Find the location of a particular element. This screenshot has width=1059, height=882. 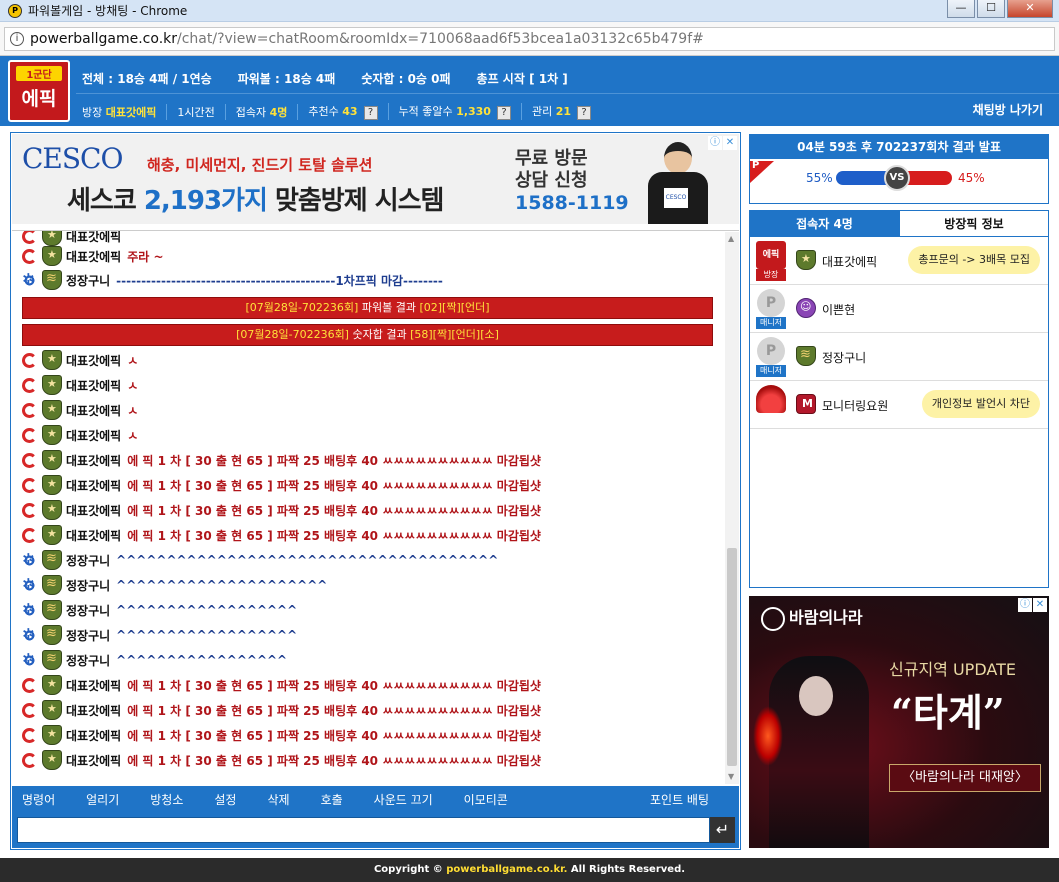

delete-button: 삭제 is located at coordinates (278, 799).